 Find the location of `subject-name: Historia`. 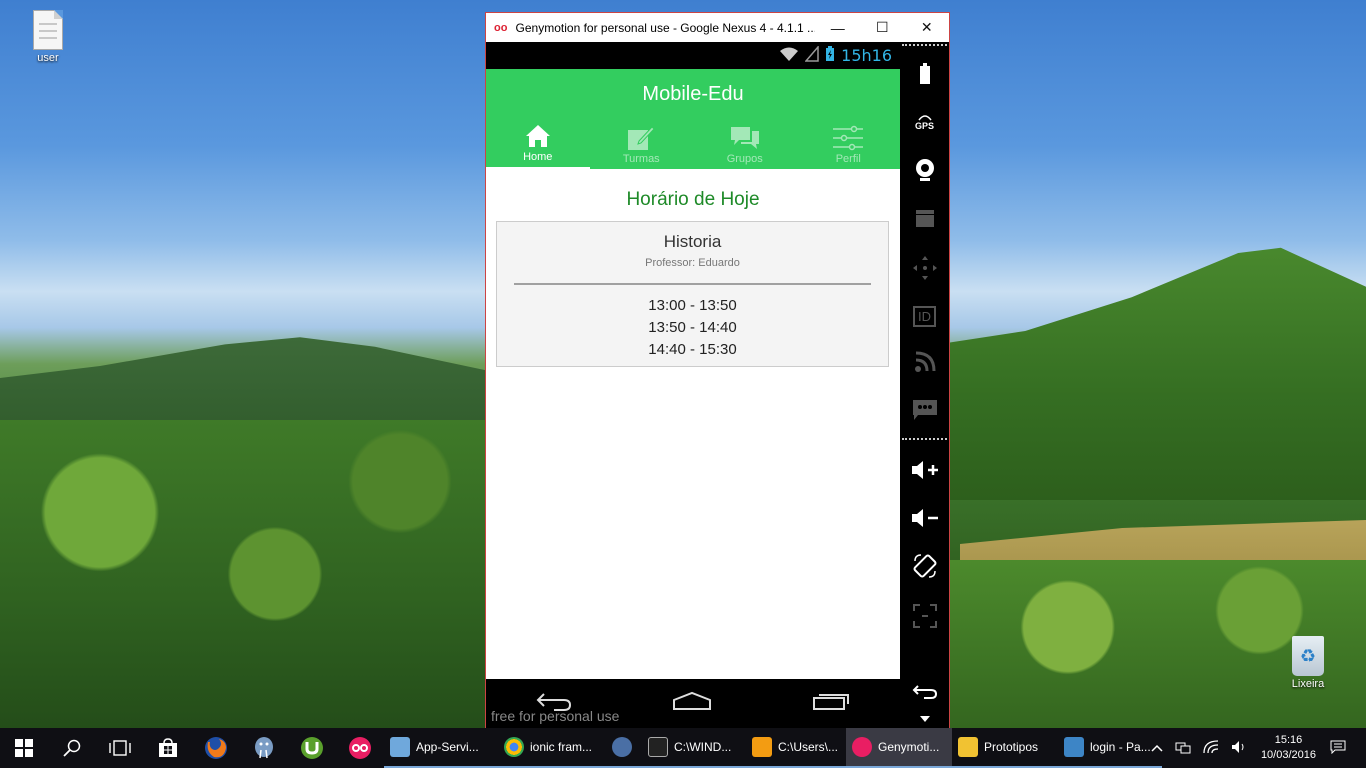

subject-name: Historia is located at coordinates (692, 241).